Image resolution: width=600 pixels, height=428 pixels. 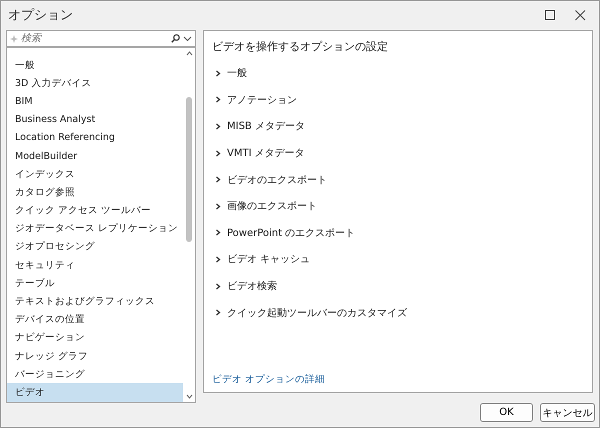 I want to click on search-icon, so click(x=175, y=38).